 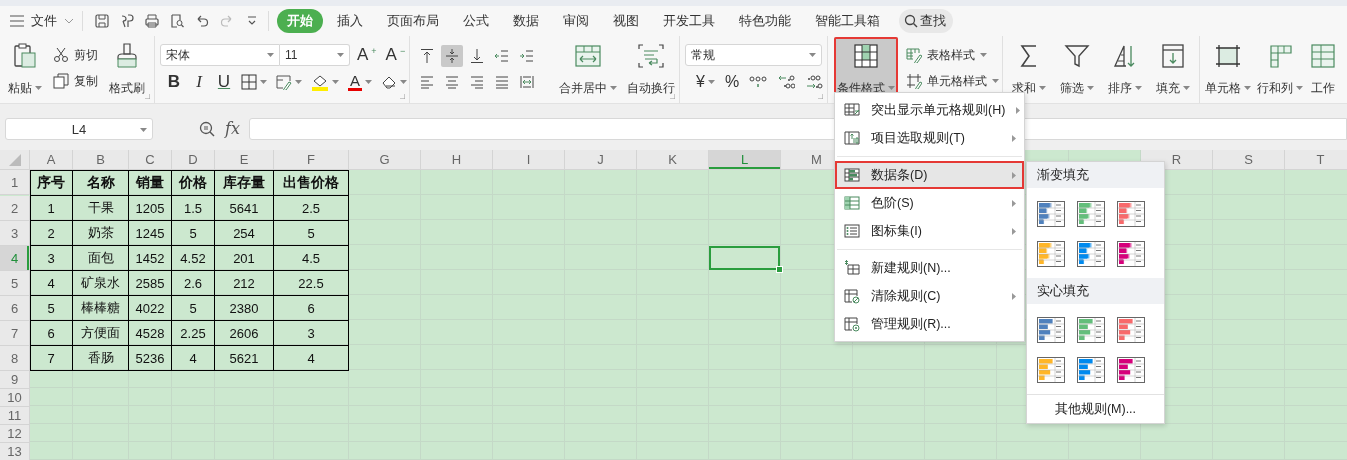 I want to click on file-menu: 文件, so click(x=42, y=21).